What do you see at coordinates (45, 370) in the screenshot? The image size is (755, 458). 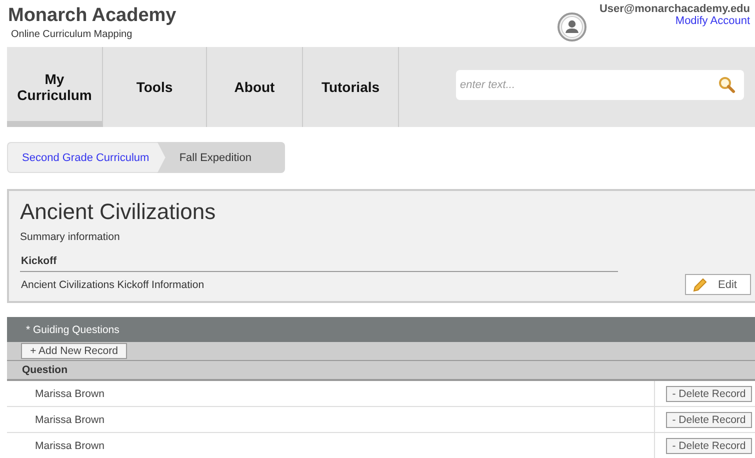 I see `column-header: Question` at bounding box center [45, 370].